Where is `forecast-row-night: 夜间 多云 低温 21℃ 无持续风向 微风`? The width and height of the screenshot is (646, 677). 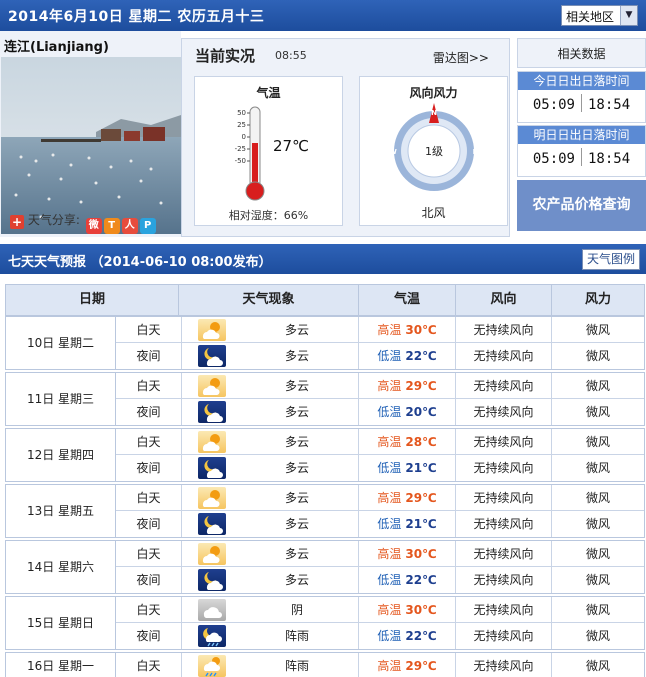
forecast-row-night: 夜间 多云 低温 21℃ 无持续风向 微风 is located at coordinates (380, 468).